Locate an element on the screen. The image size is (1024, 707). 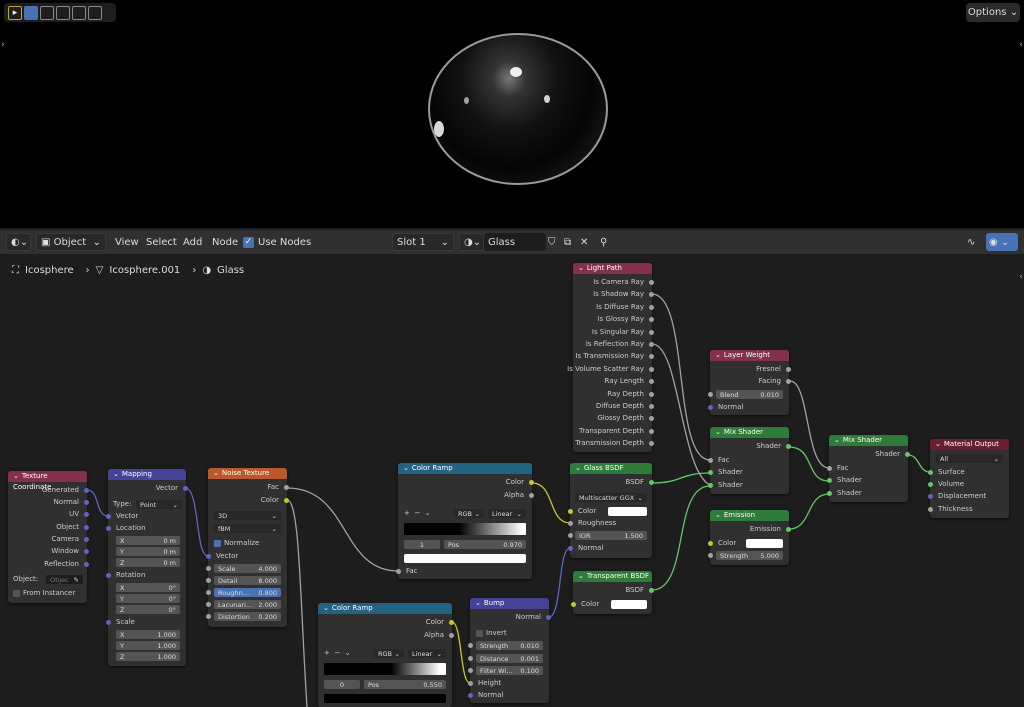
from-instancer-checkbox: From Instancer is located at coordinates (44, 593).